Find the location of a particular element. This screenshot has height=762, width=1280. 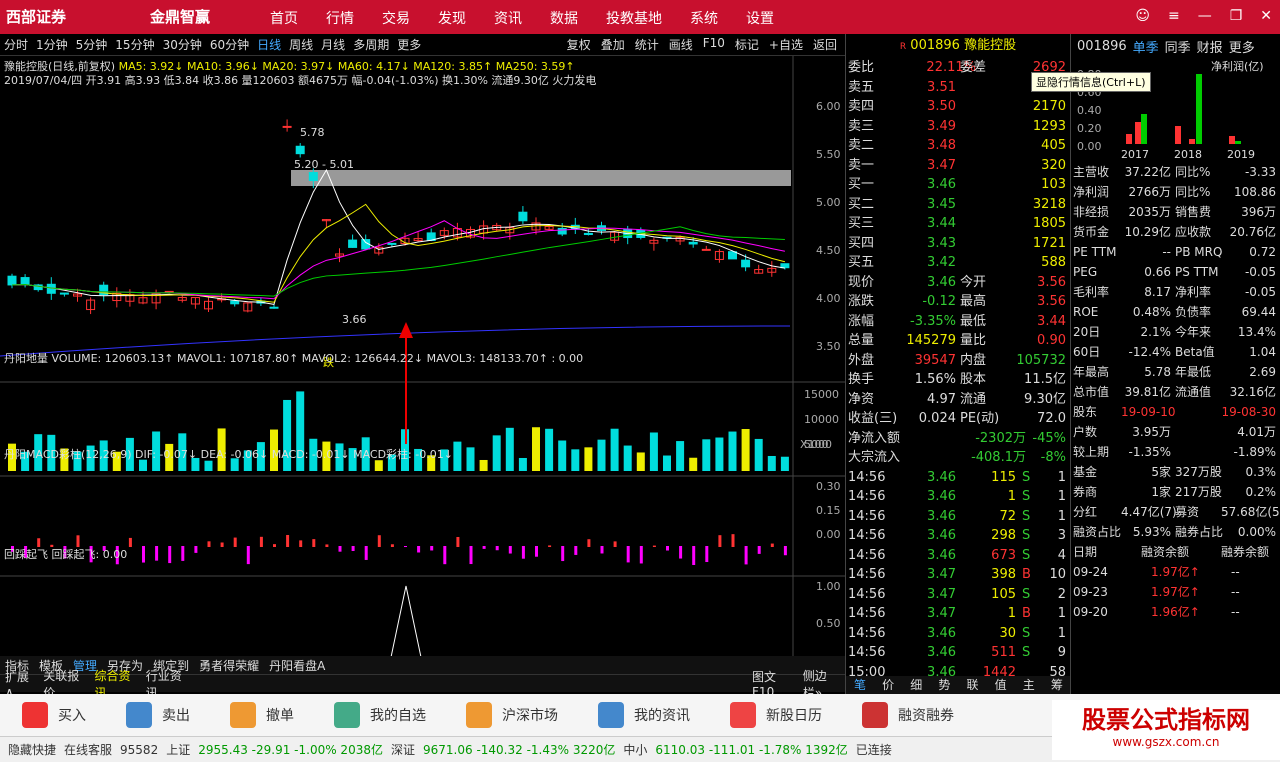

f10-cell: 13.4% is located at coordinates (1256, 332).